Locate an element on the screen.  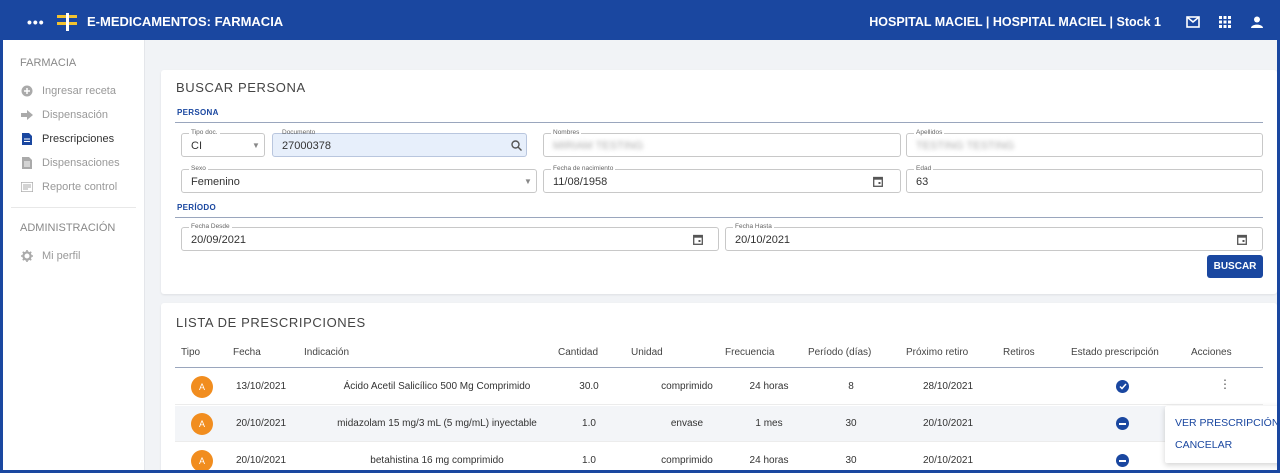
column-header-estado: Estado prescripción is located at coordinates (1115, 352).